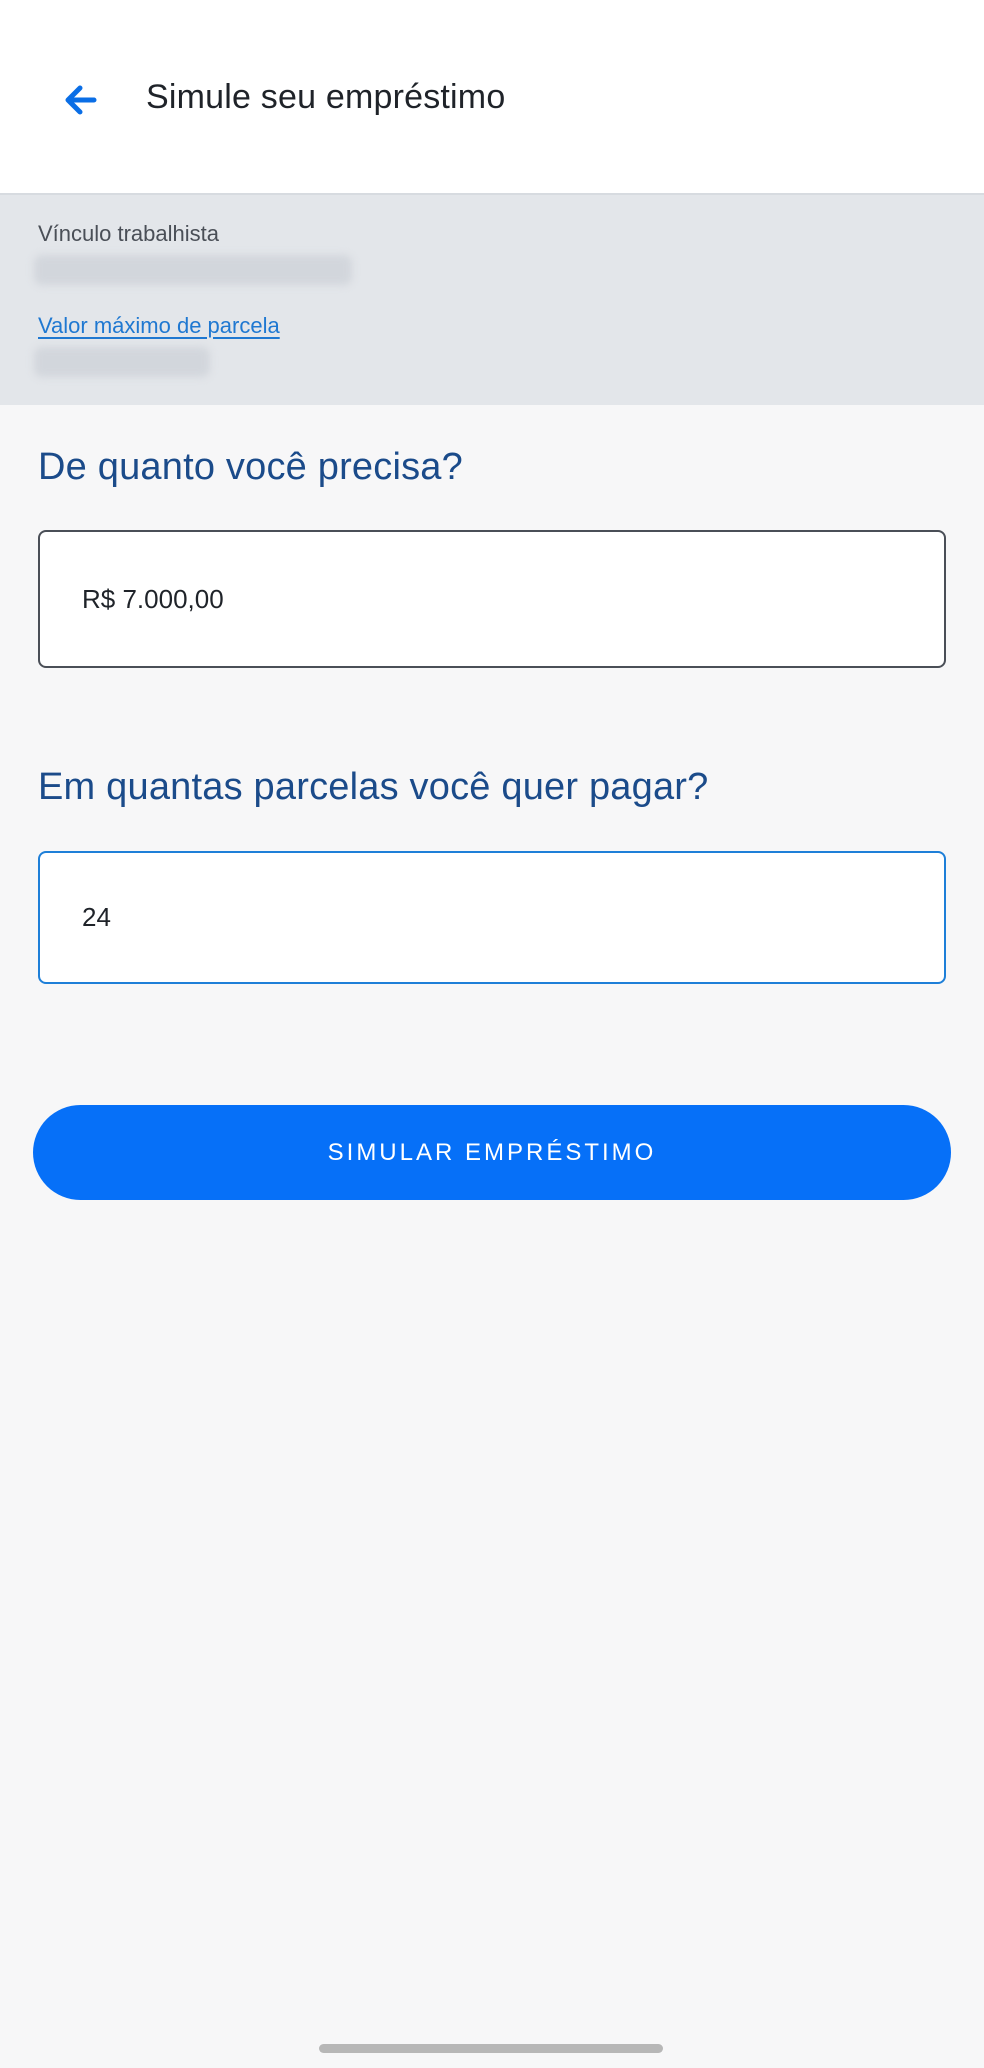  Describe the element at coordinates (512, 917) in the screenshot. I see `installments-input` at that location.